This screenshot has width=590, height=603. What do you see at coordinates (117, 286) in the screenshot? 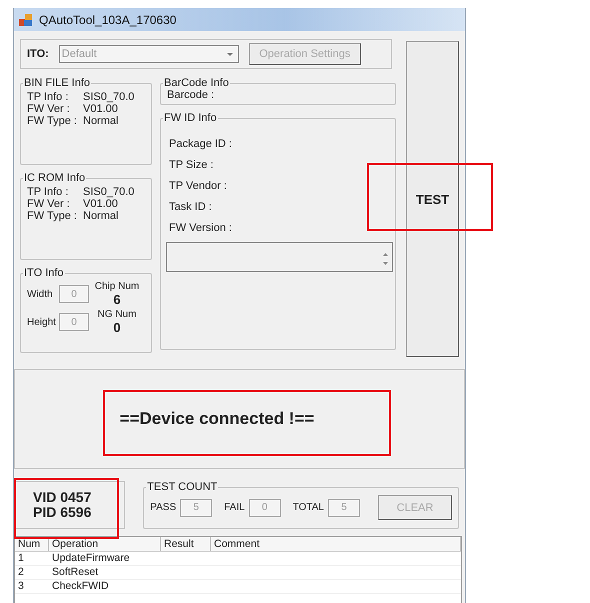
I see `chip-num-label: Chip Num` at bounding box center [117, 286].